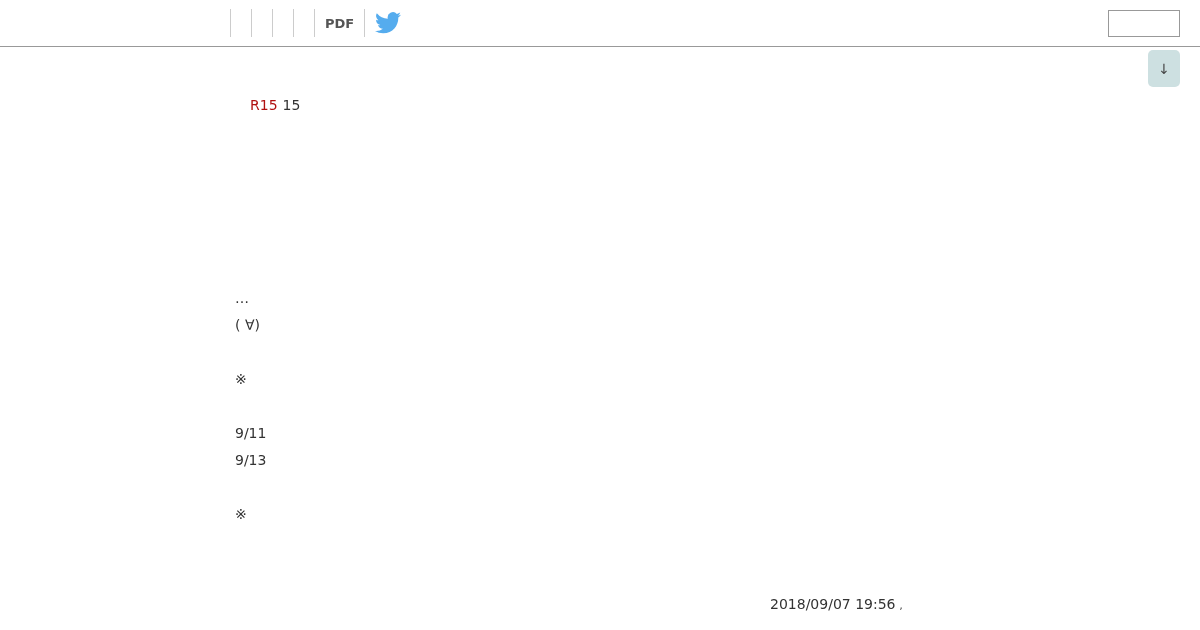 This screenshot has width=1200, height=630. Describe the element at coordinates (388, 23) in the screenshot. I see `bird-icon` at that location.